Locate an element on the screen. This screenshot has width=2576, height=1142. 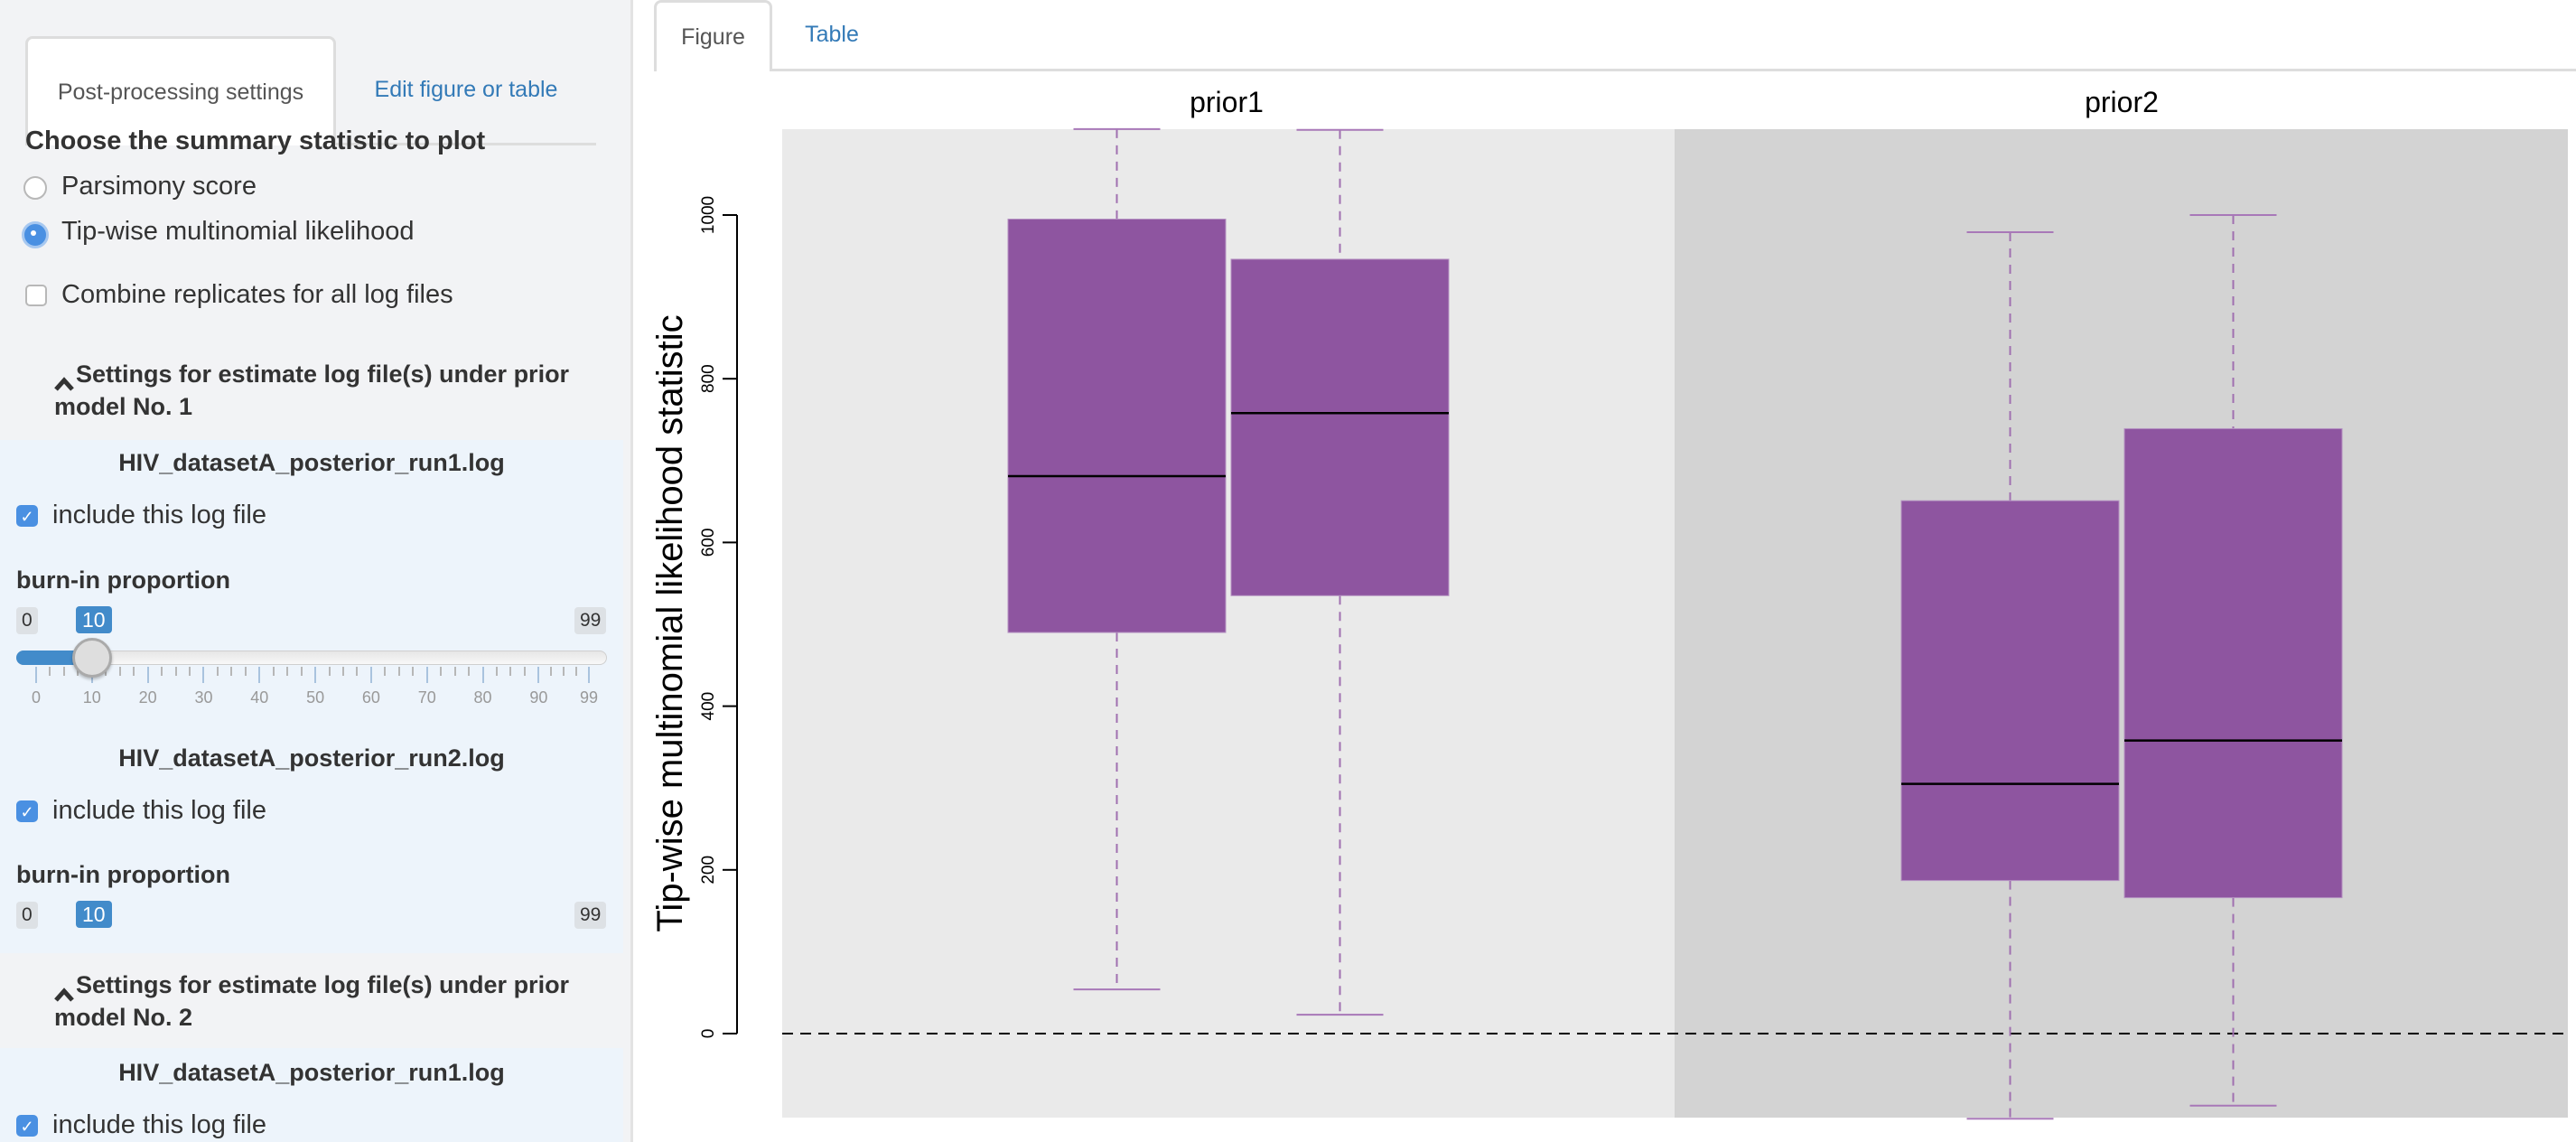
slider-grid-label: 50 is located at coordinates (315, 697).